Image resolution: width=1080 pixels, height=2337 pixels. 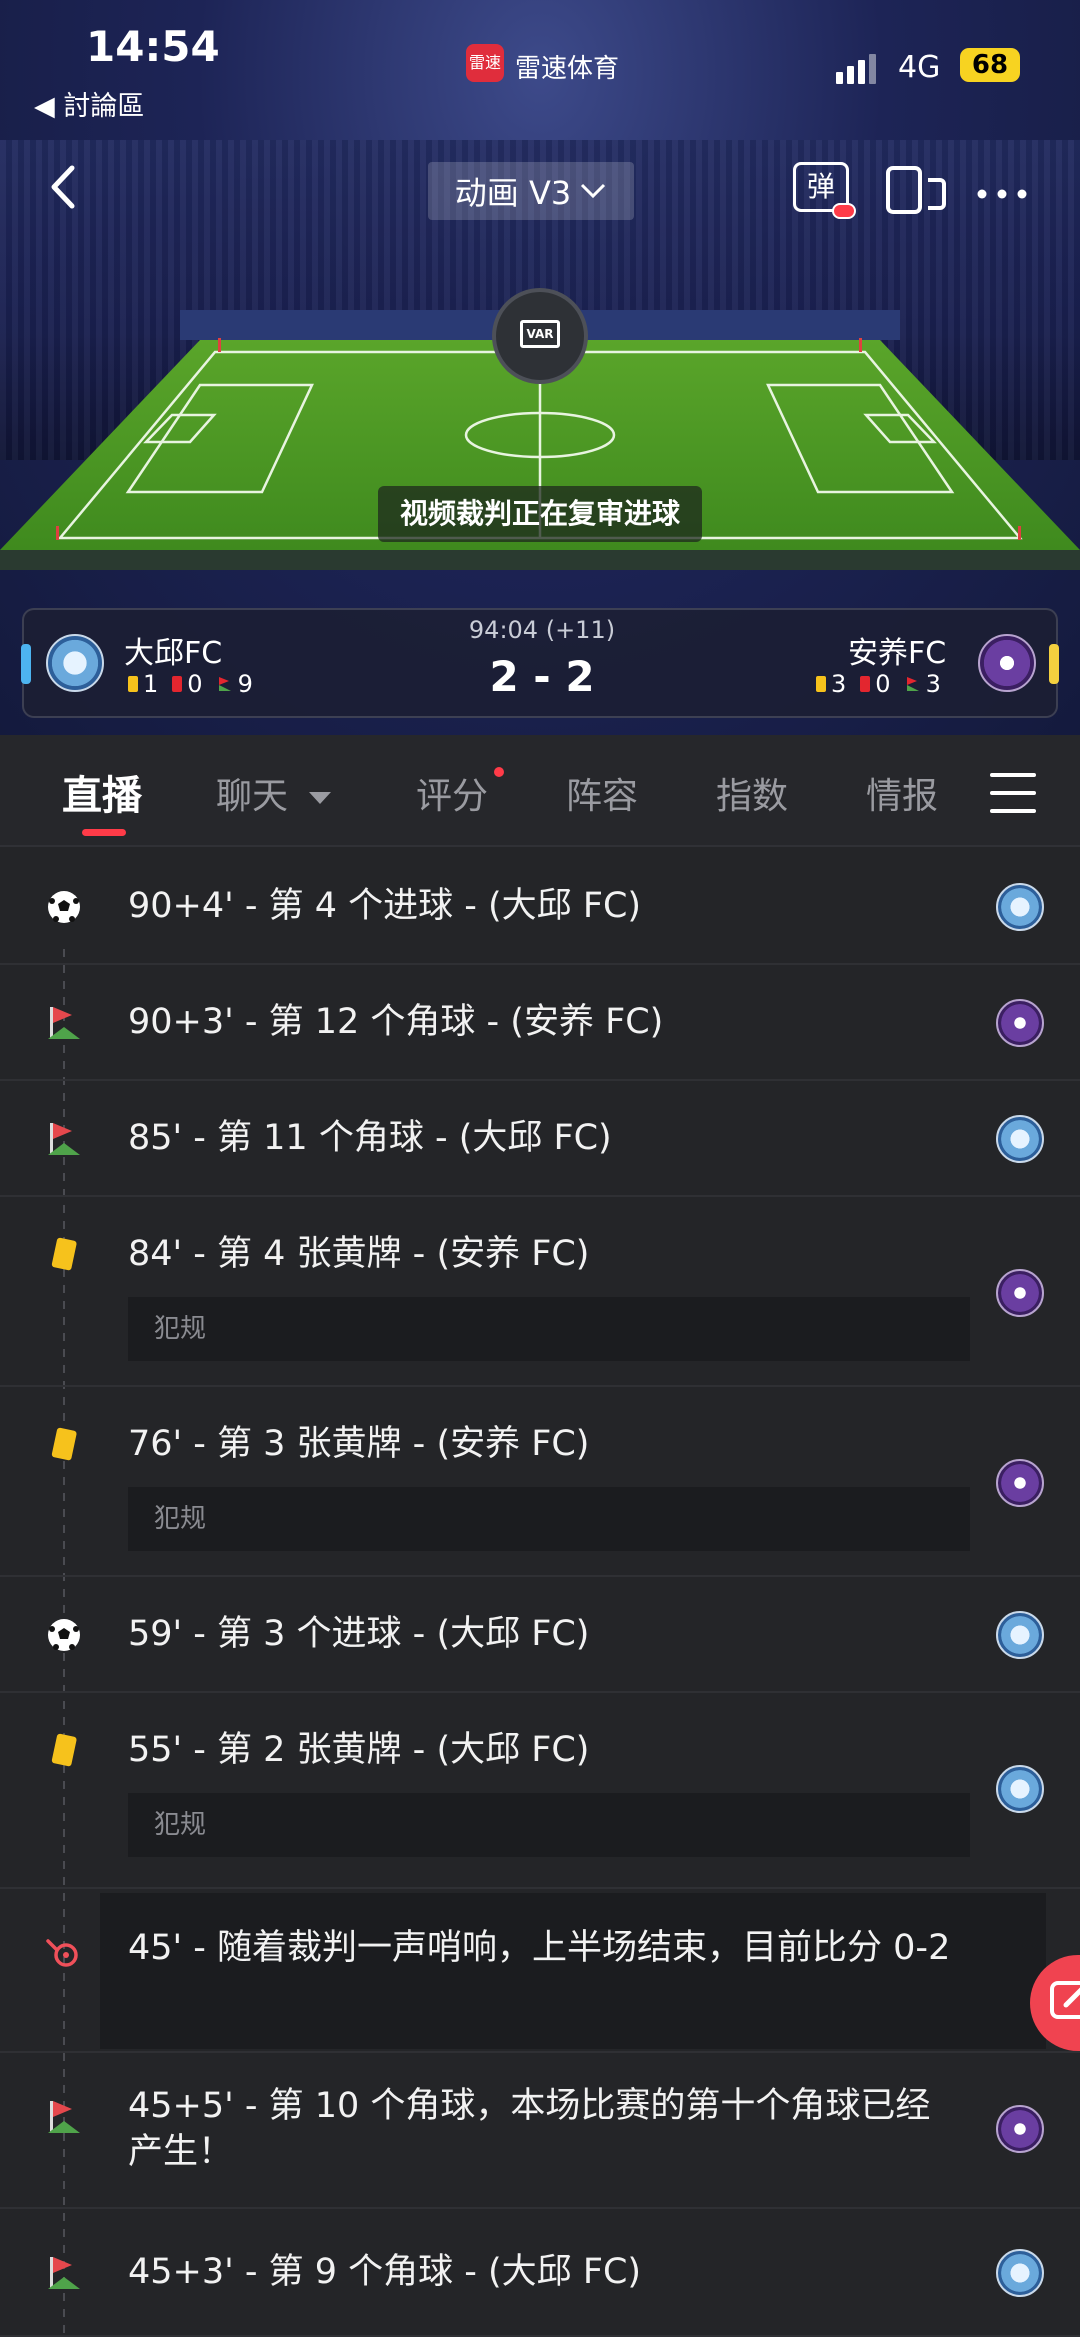 What do you see at coordinates (858, 69) in the screenshot?
I see `signal-icon` at bounding box center [858, 69].